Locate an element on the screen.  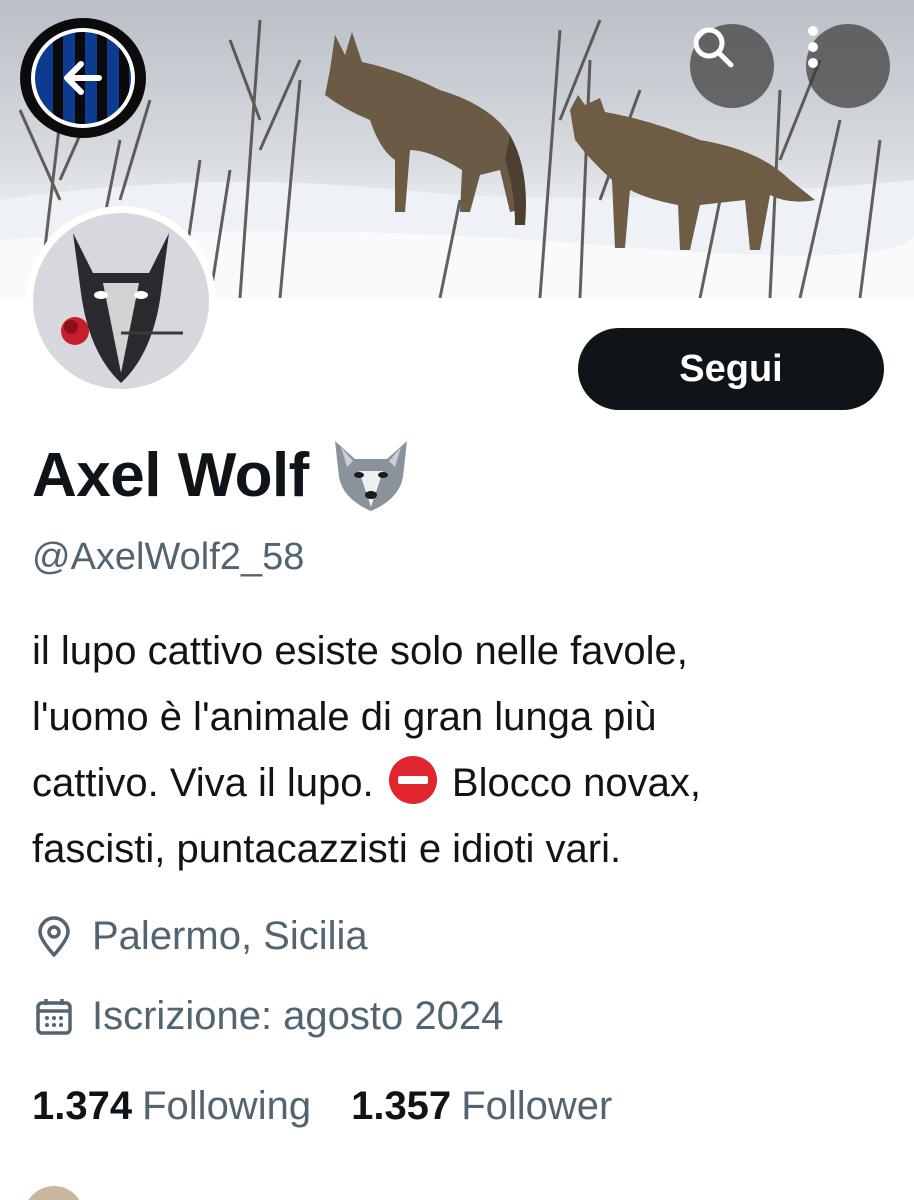
club-logo-icon is located at coordinates (83, 78).